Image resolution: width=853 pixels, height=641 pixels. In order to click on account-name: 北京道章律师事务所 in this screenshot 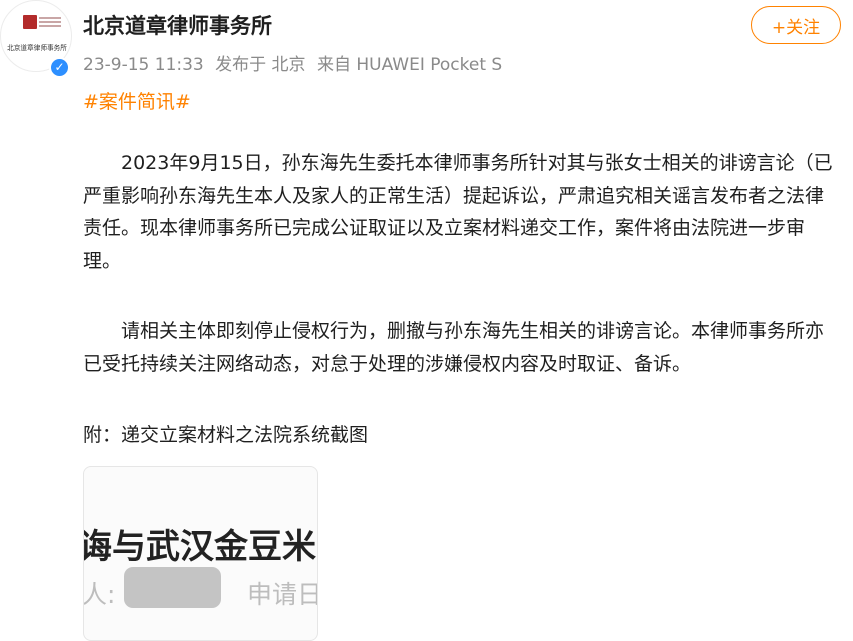, I will do `click(177, 25)`.